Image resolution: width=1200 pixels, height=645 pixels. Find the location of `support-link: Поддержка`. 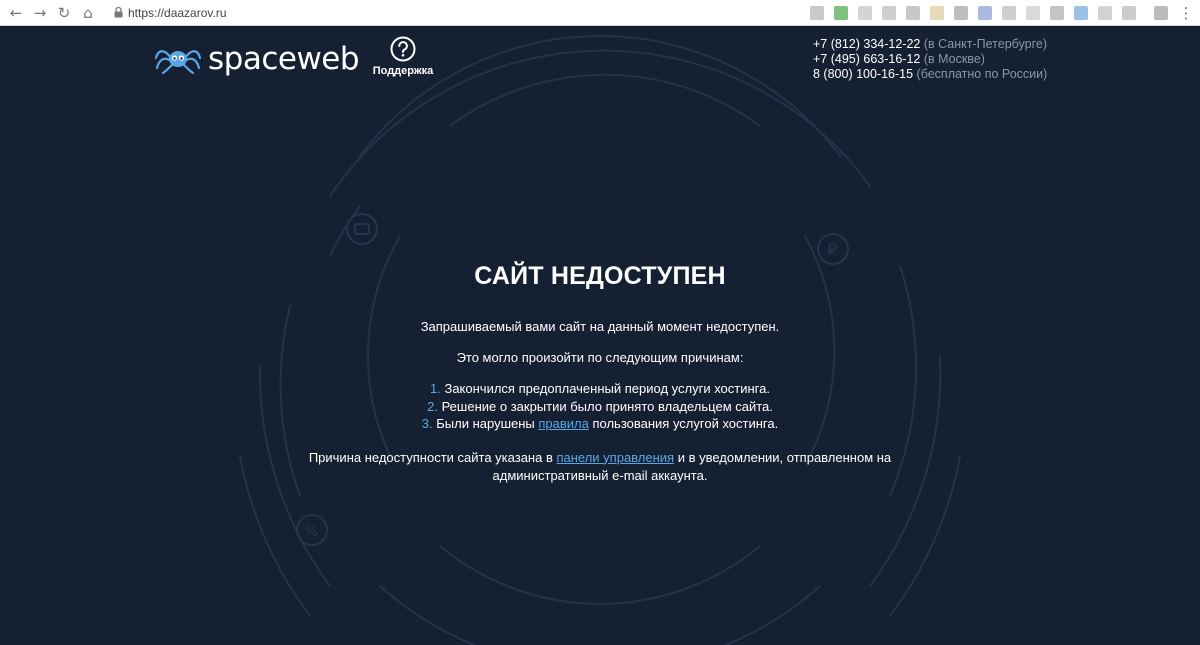

support-link: Поддержка is located at coordinates (403, 59).